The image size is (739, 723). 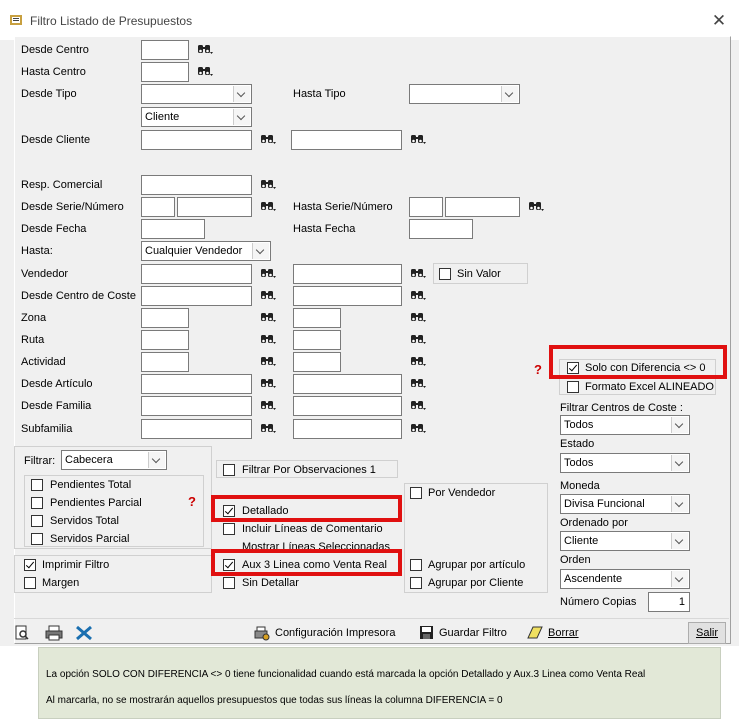 I want to click on moneda-select: Divisa Funcional, so click(x=625, y=504).